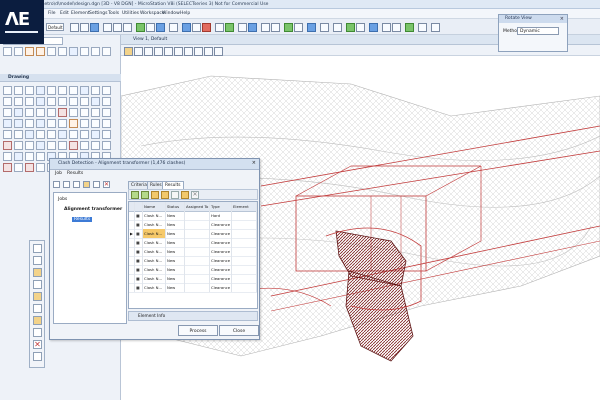  What do you see at coordinates (37, 272) in the screenshot?
I see `modify-icon` at bounding box center [37, 272].